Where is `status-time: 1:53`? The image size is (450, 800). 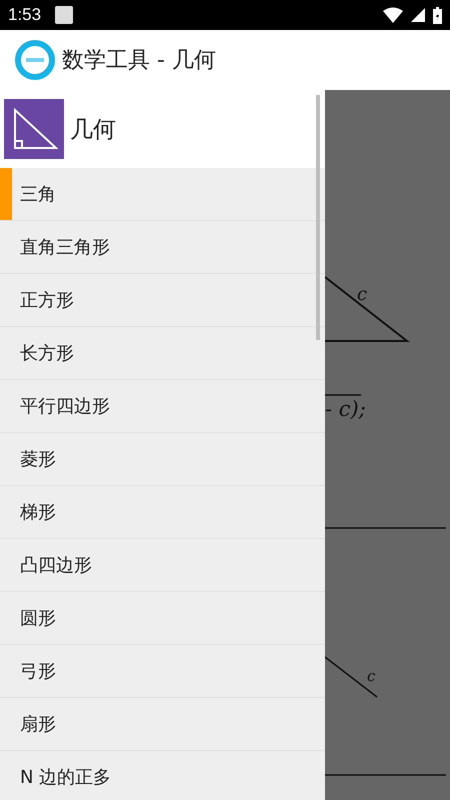 status-time: 1:53 is located at coordinates (25, 15).